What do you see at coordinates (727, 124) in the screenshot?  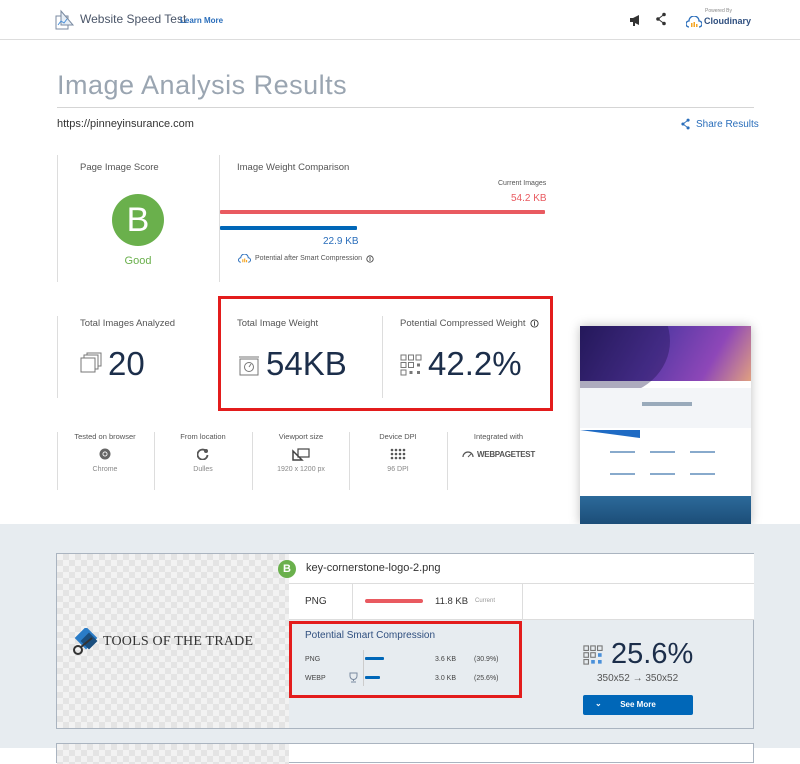 I see `share-results-label: Share Results` at bounding box center [727, 124].